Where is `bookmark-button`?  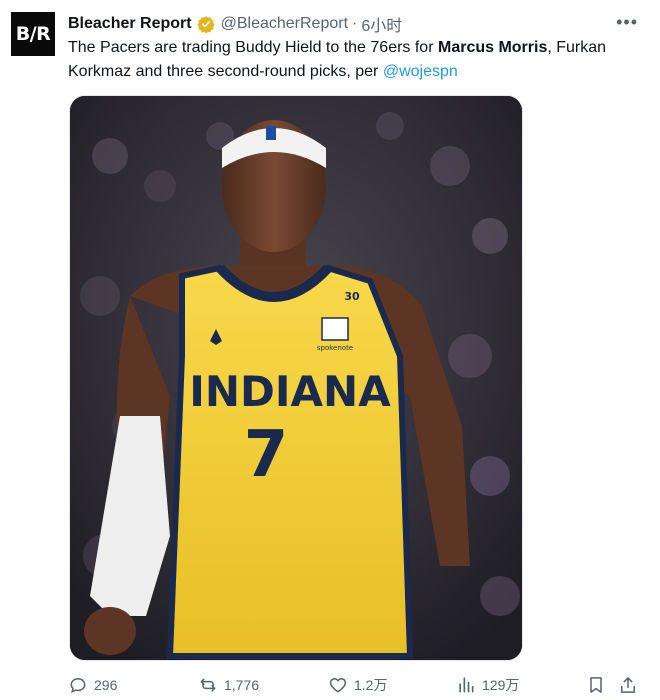
bookmark-button is located at coordinates (599, 685).